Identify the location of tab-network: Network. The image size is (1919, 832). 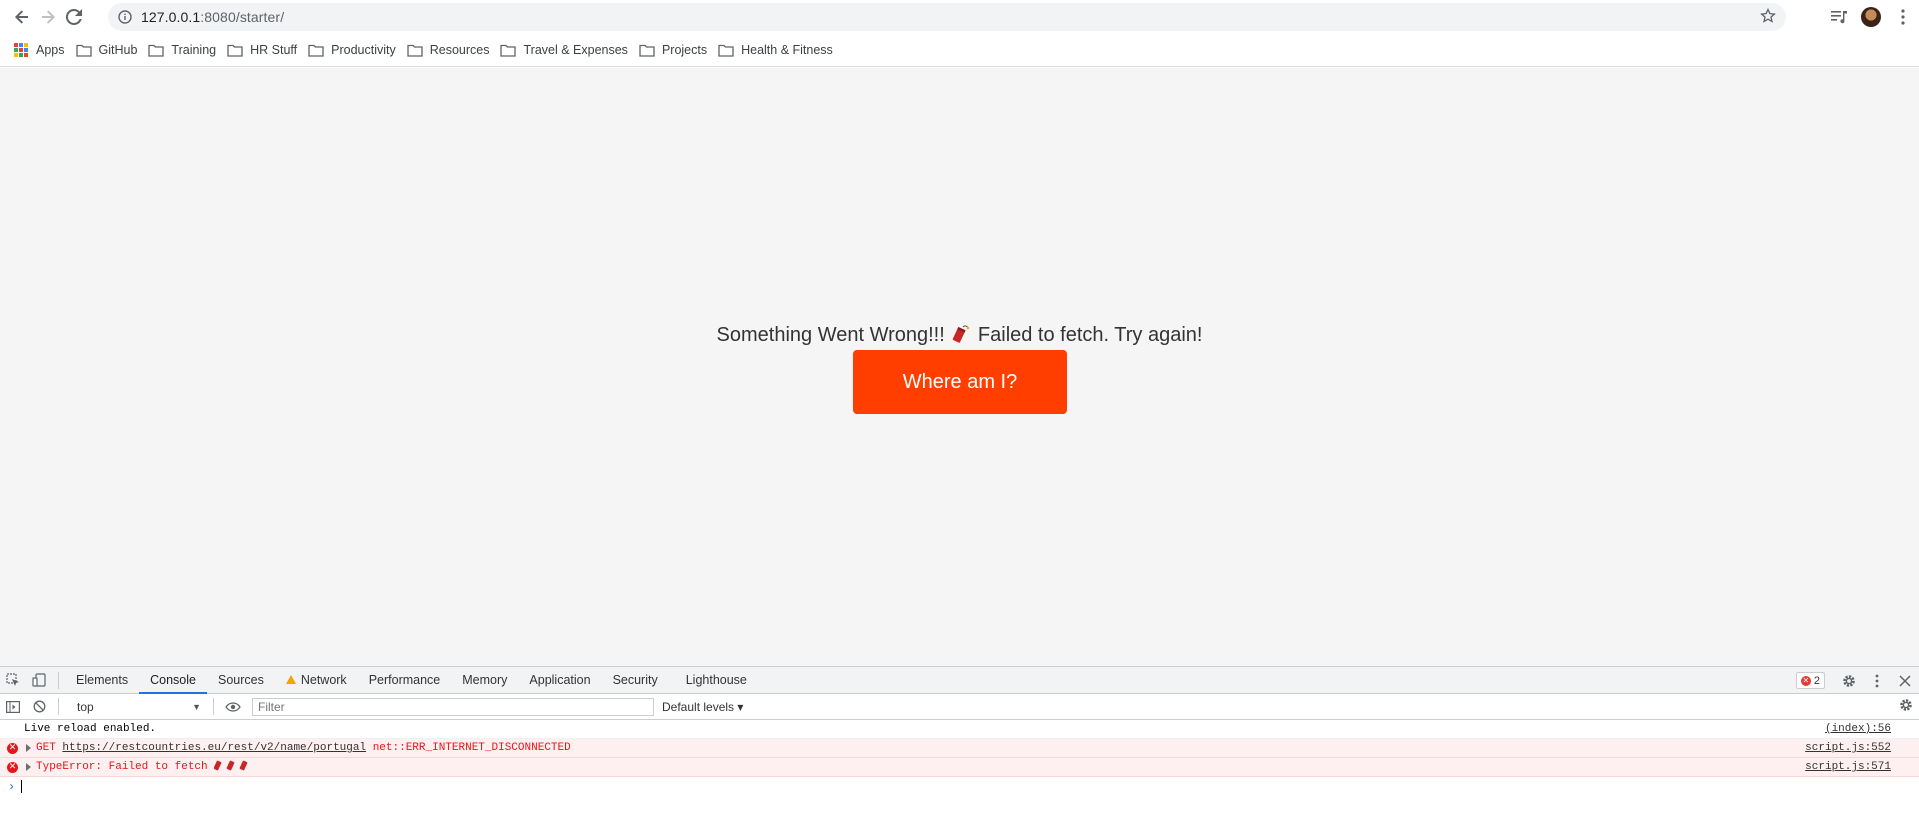
(316, 680).